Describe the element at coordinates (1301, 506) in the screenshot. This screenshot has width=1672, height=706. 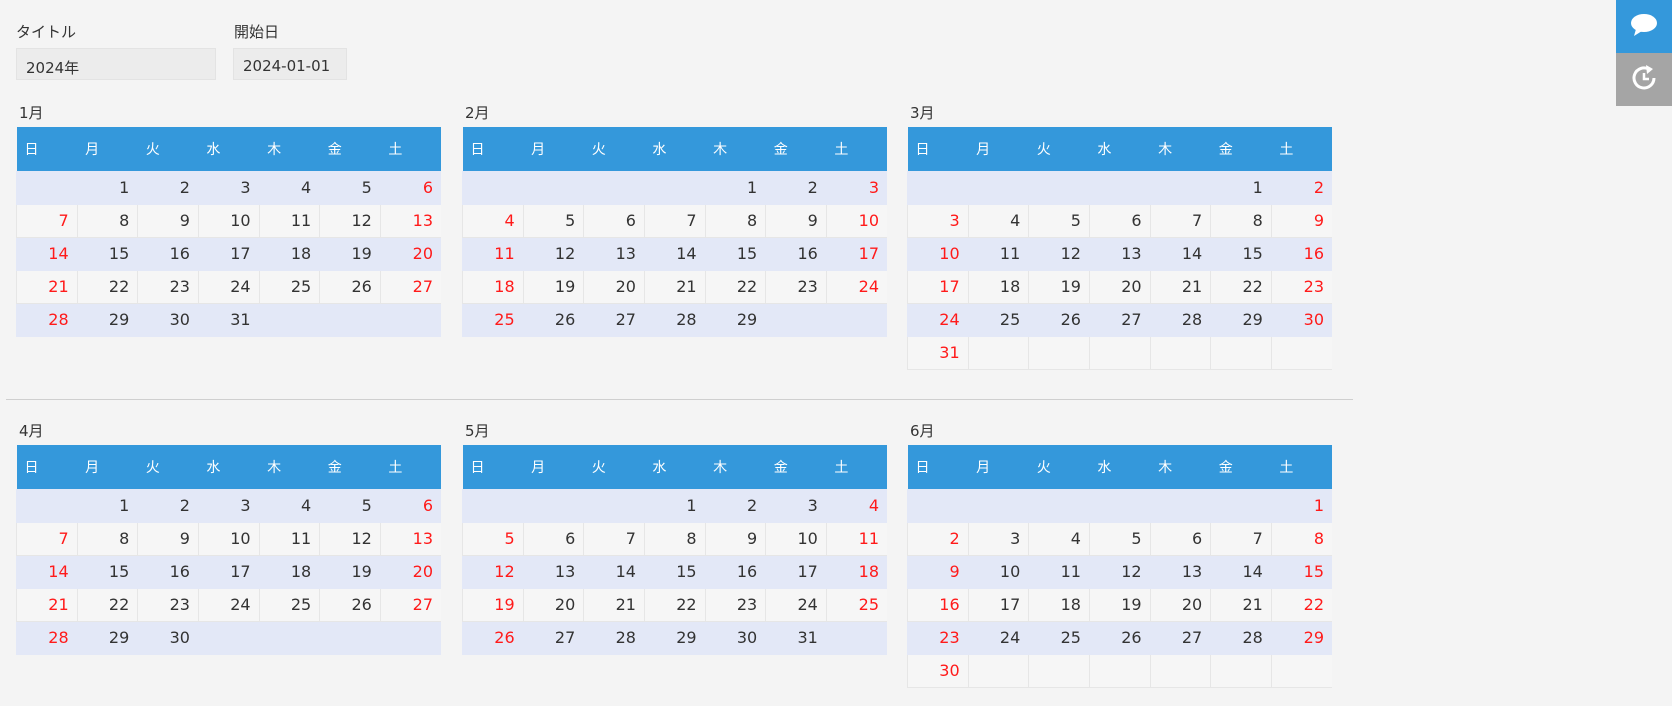
I see `day-cell: 1` at that location.